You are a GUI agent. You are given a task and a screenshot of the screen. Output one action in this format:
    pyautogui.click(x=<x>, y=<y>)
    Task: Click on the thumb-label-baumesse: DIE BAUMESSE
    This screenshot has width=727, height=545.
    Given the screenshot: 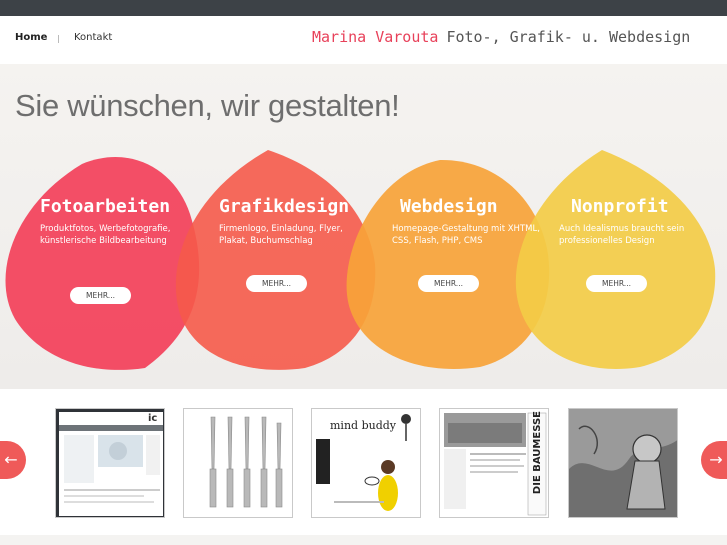 What is the action you would take?
    pyautogui.click(x=537, y=453)
    